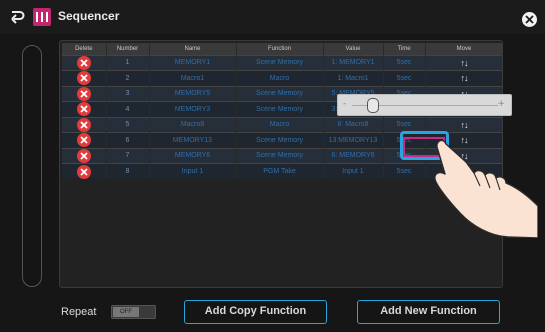 The image size is (545, 332). I want to click on column-header-delete: Delete, so click(84, 49).